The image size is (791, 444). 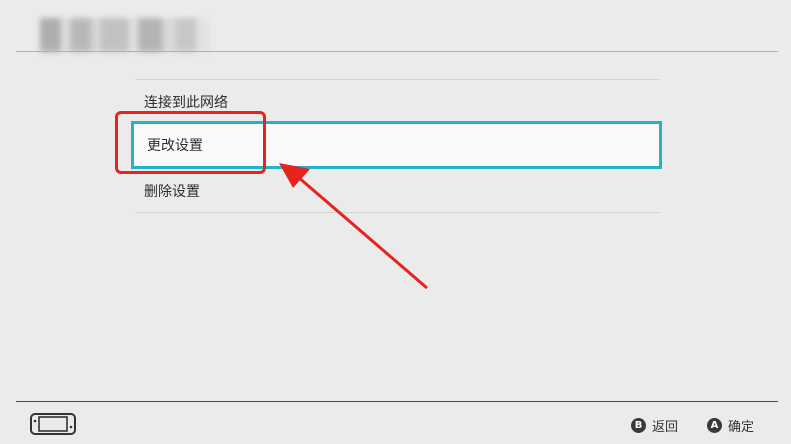 What do you see at coordinates (397, 401) in the screenshot?
I see `footer-divider` at bounding box center [397, 401].